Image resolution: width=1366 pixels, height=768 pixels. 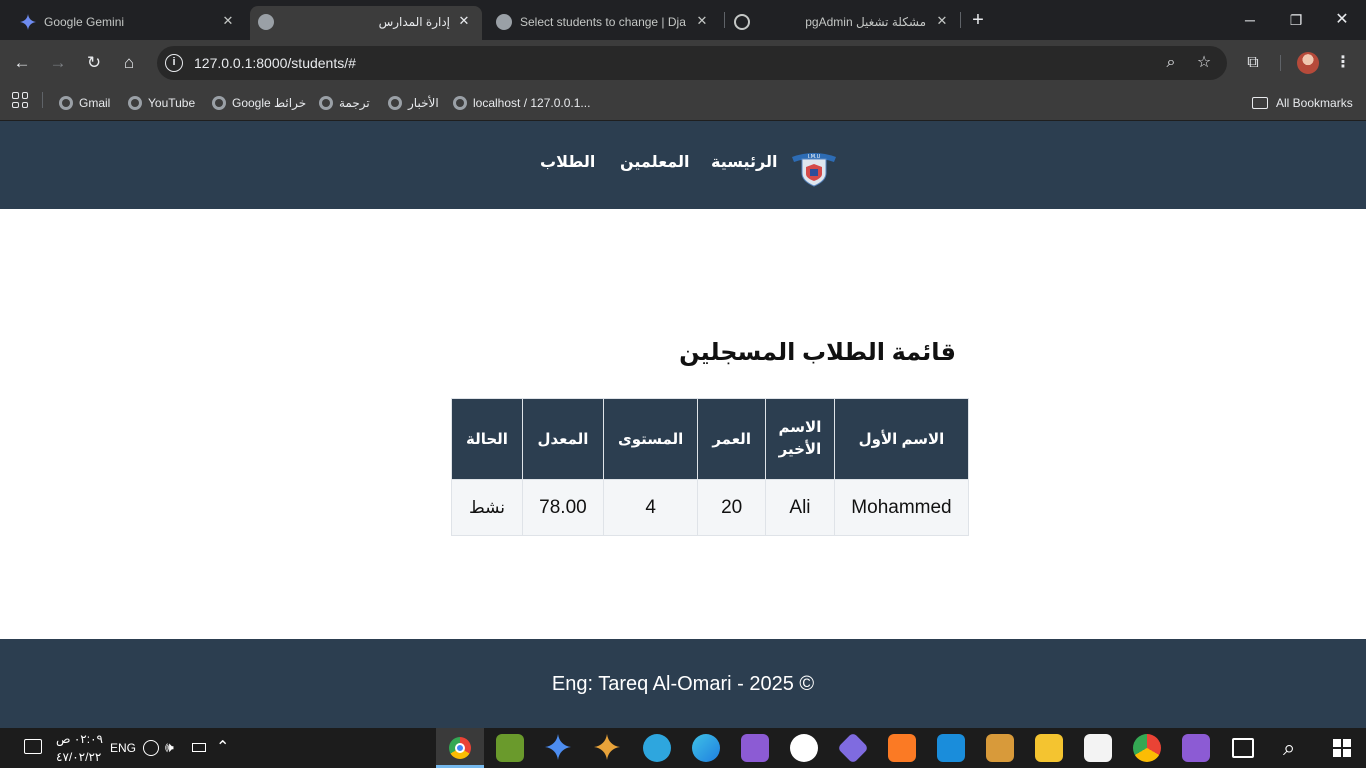 What do you see at coordinates (654, 162) in the screenshot?
I see `nav-link-teachers: المعلمين` at bounding box center [654, 162].